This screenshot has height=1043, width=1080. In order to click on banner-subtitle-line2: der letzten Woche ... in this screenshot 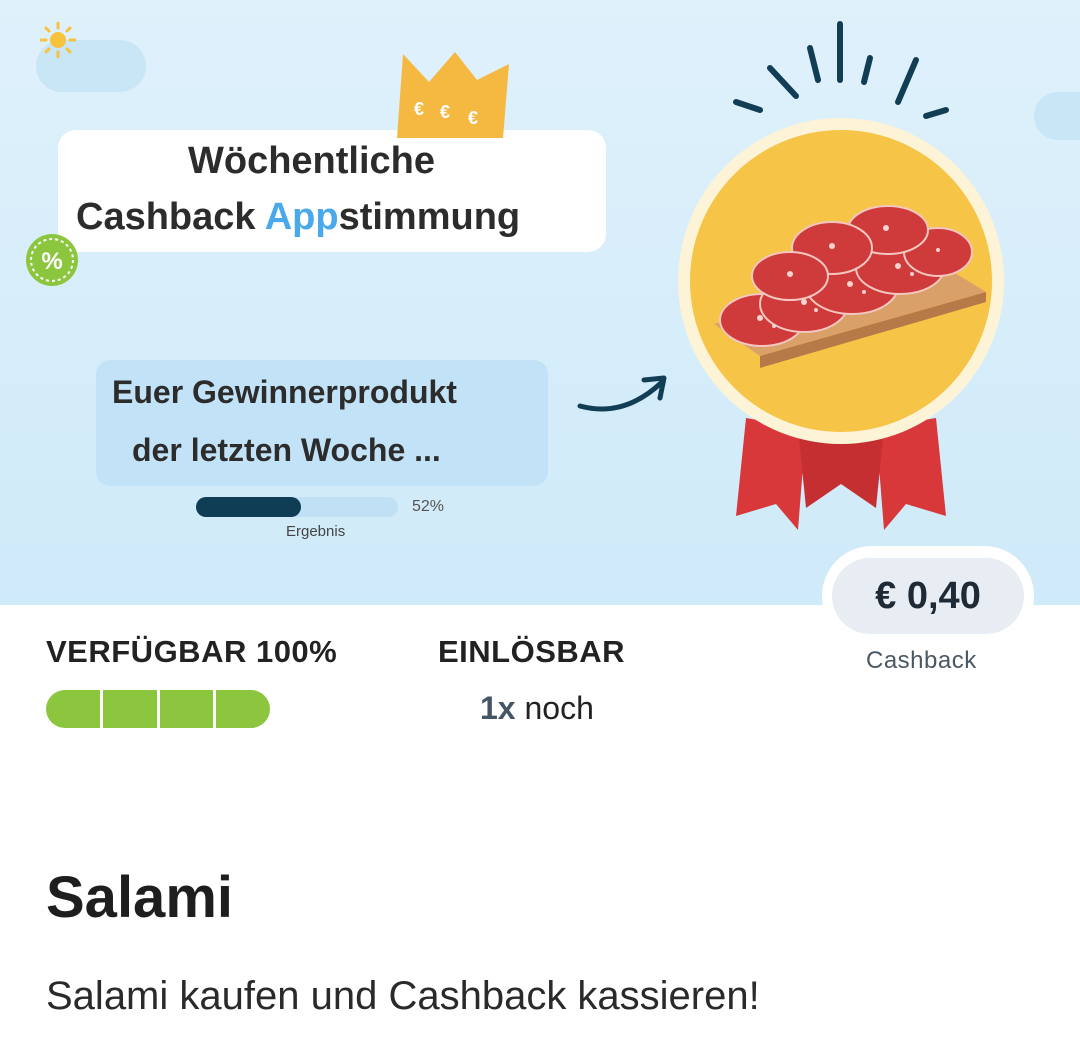, I will do `click(286, 450)`.